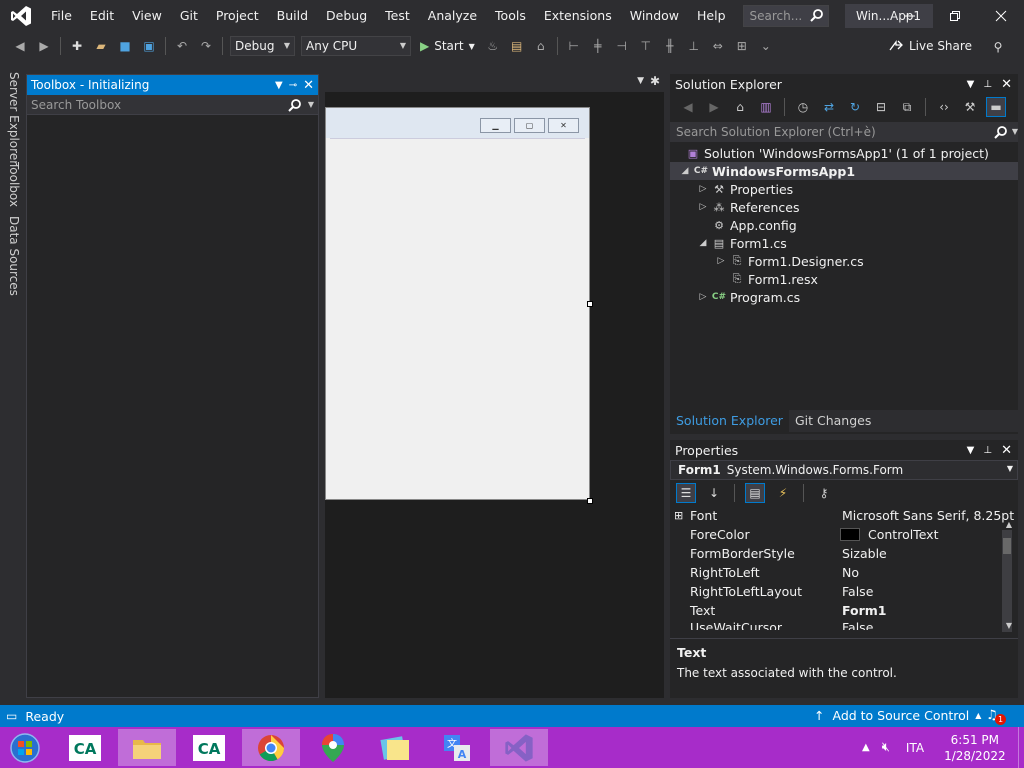 Image resolution: width=1024 pixels, height=768 pixels. I want to click on menu-edit: Edit, so click(102, 16).